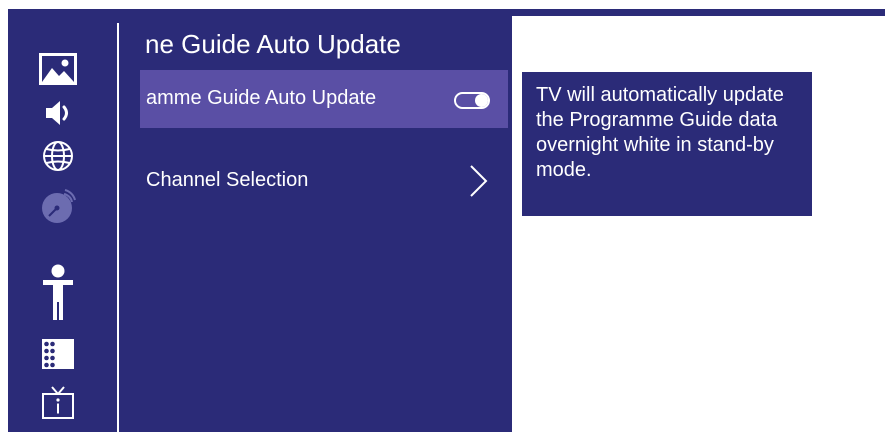 The height and width of the screenshot is (439, 885). What do you see at coordinates (58, 207) in the screenshot?
I see `satellite-icon` at bounding box center [58, 207].